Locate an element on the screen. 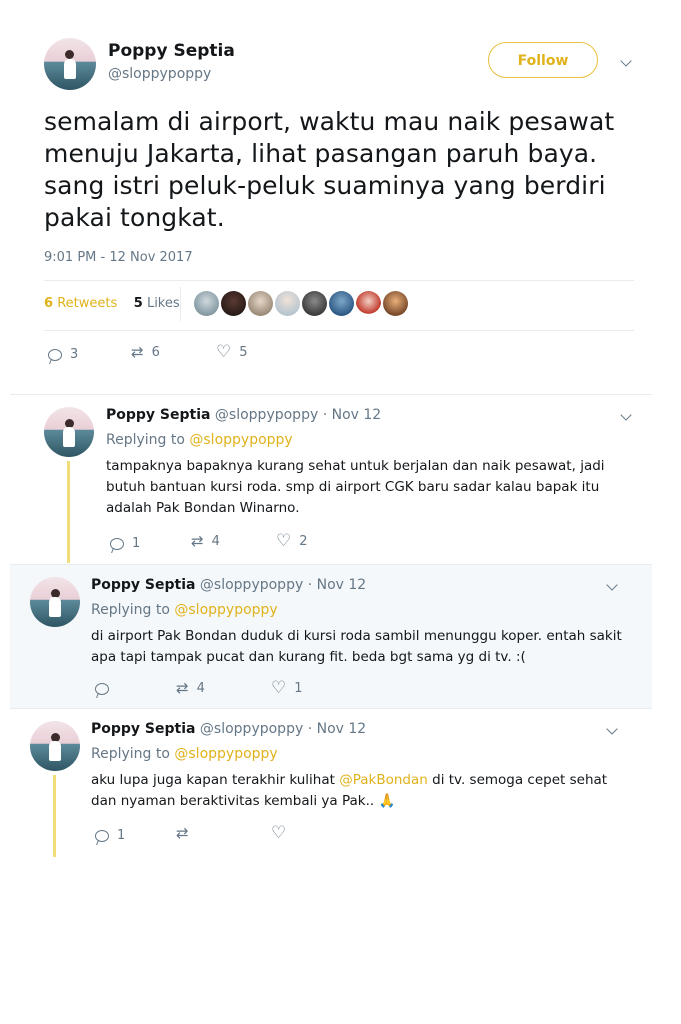 This screenshot has height=1024, width=681. likes-stat: 5 Likes is located at coordinates (157, 303).